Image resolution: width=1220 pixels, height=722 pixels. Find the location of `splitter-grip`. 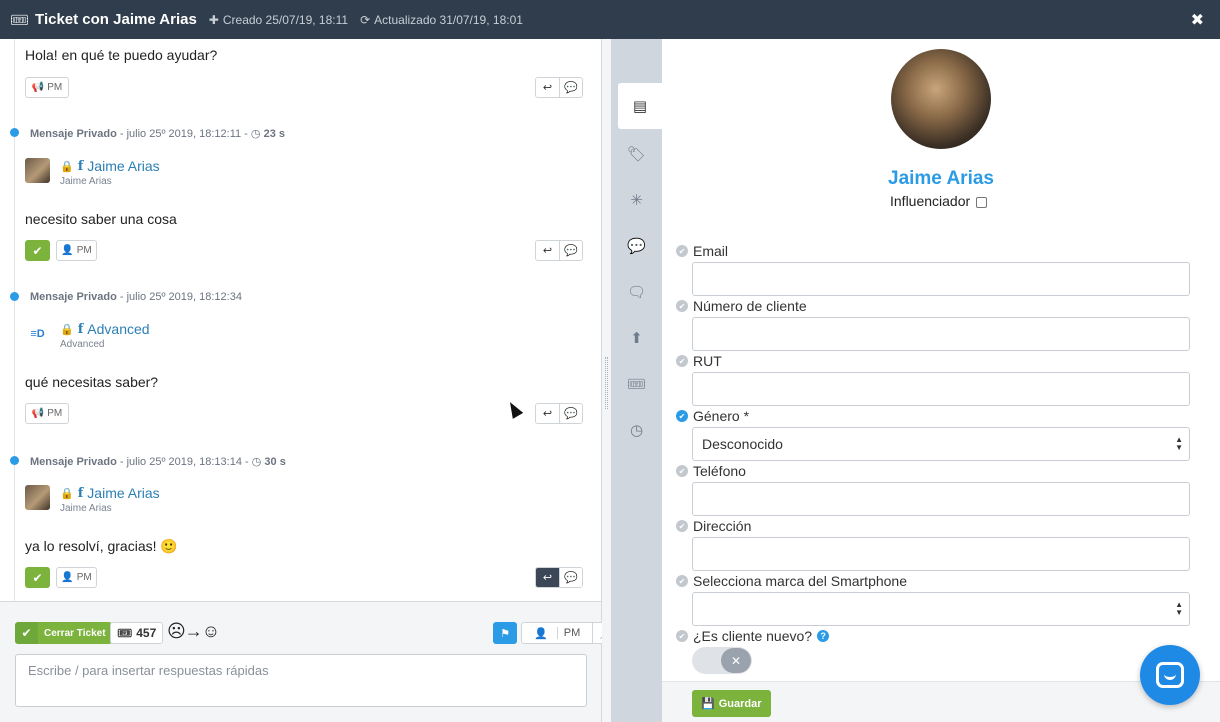

splitter-grip is located at coordinates (606, 383).